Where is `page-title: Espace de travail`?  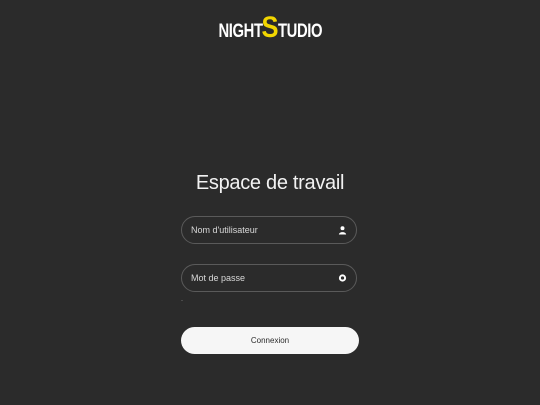 page-title: Espace de travail is located at coordinates (270, 183).